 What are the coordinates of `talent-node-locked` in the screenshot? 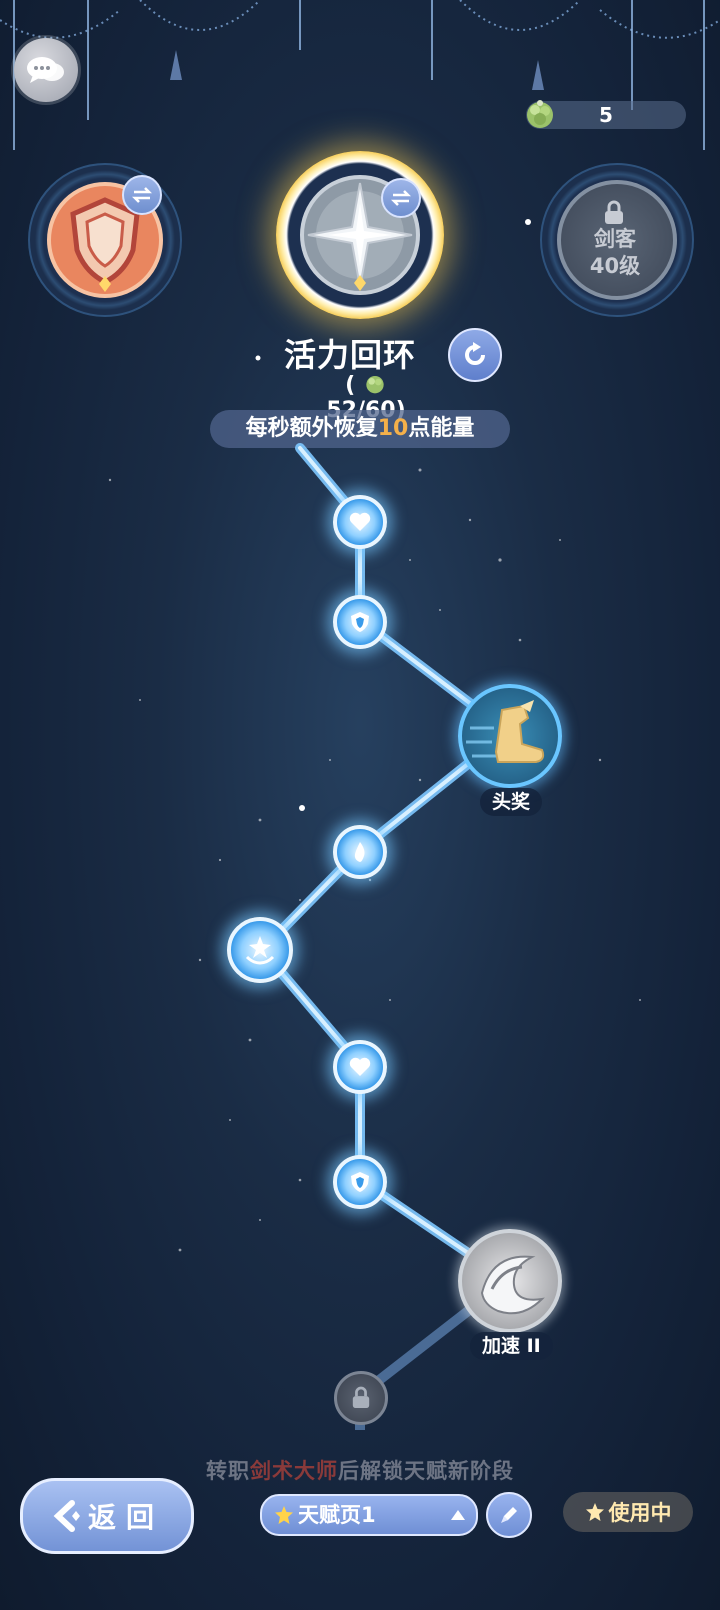 It's located at (361, 1398).